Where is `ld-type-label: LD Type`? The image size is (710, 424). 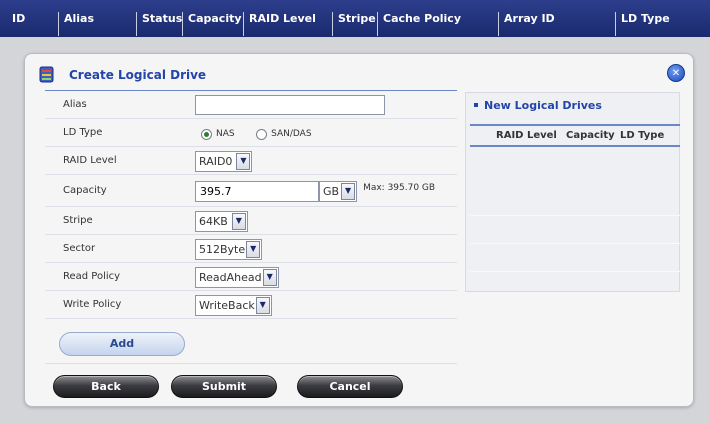 ld-type-label: LD Type is located at coordinates (83, 132).